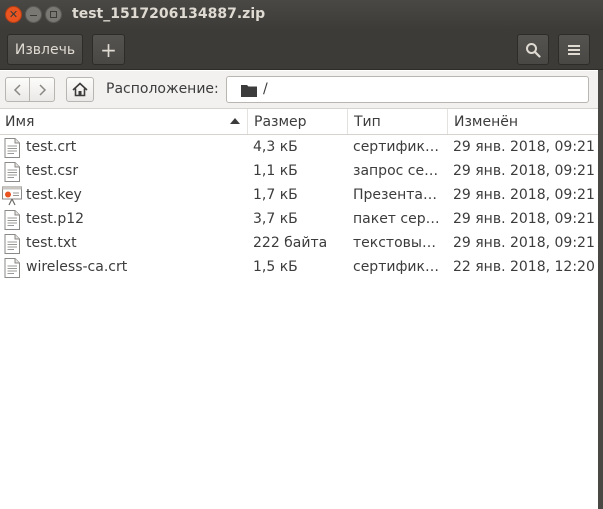 The width and height of the screenshot is (603, 509). Describe the element at coordinates (249, 91) in the screenshot. I see `folder-icon` at that location.